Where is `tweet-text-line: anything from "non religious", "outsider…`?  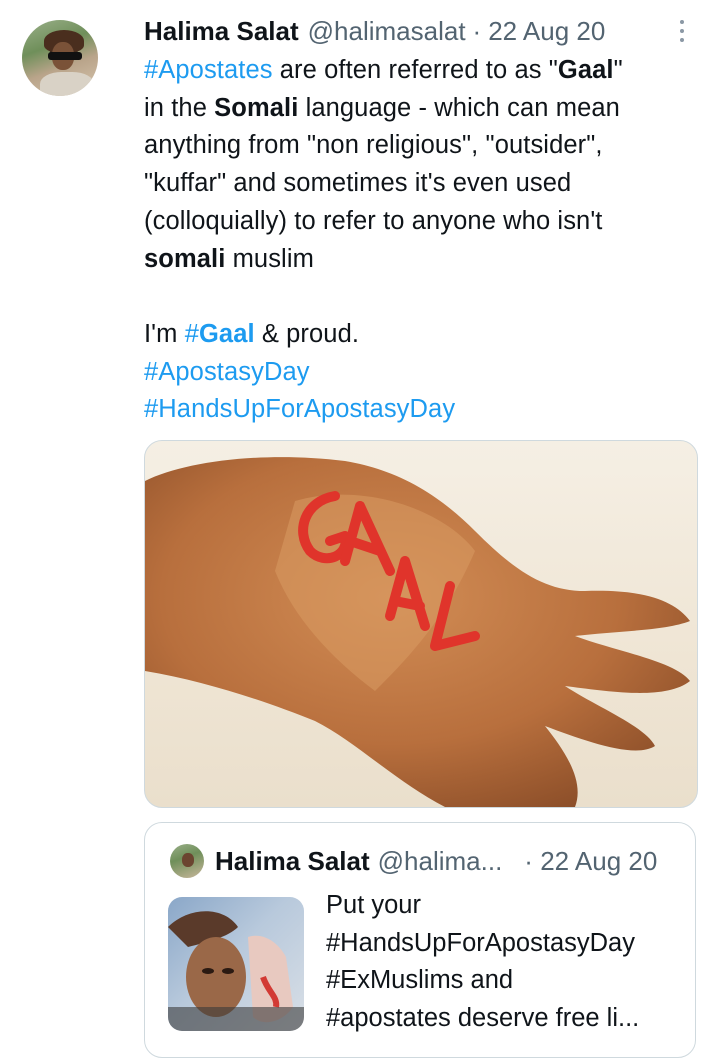 tweet-text-line: anything from "non religious", "outsider… is located at coordinates (414, 146).